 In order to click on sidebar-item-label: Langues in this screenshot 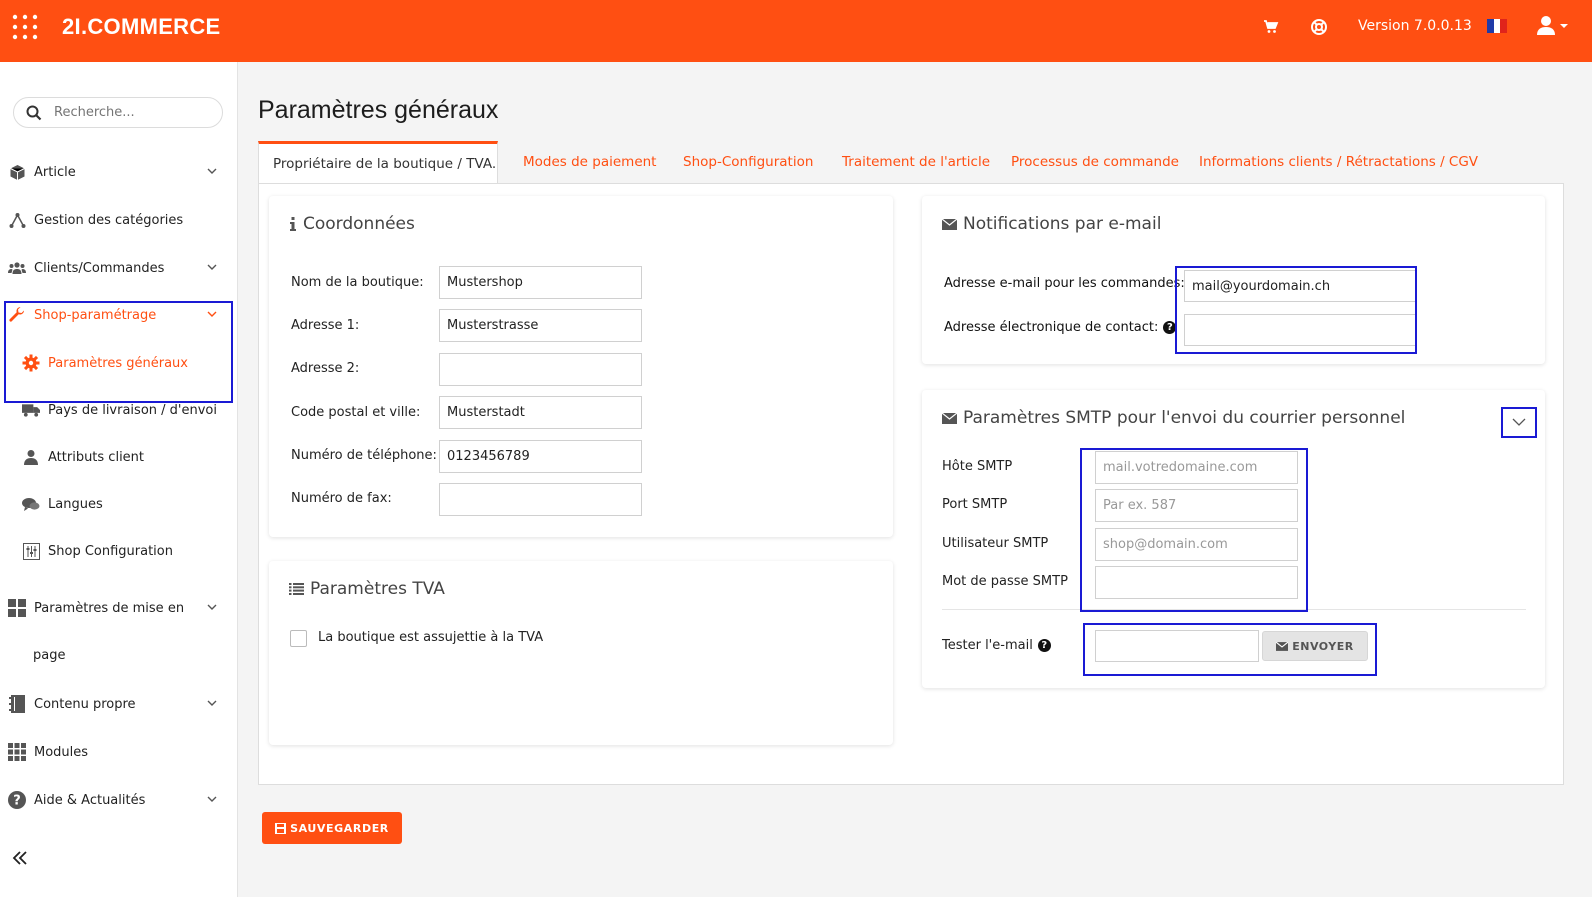, I will do `click(75, 504)`.